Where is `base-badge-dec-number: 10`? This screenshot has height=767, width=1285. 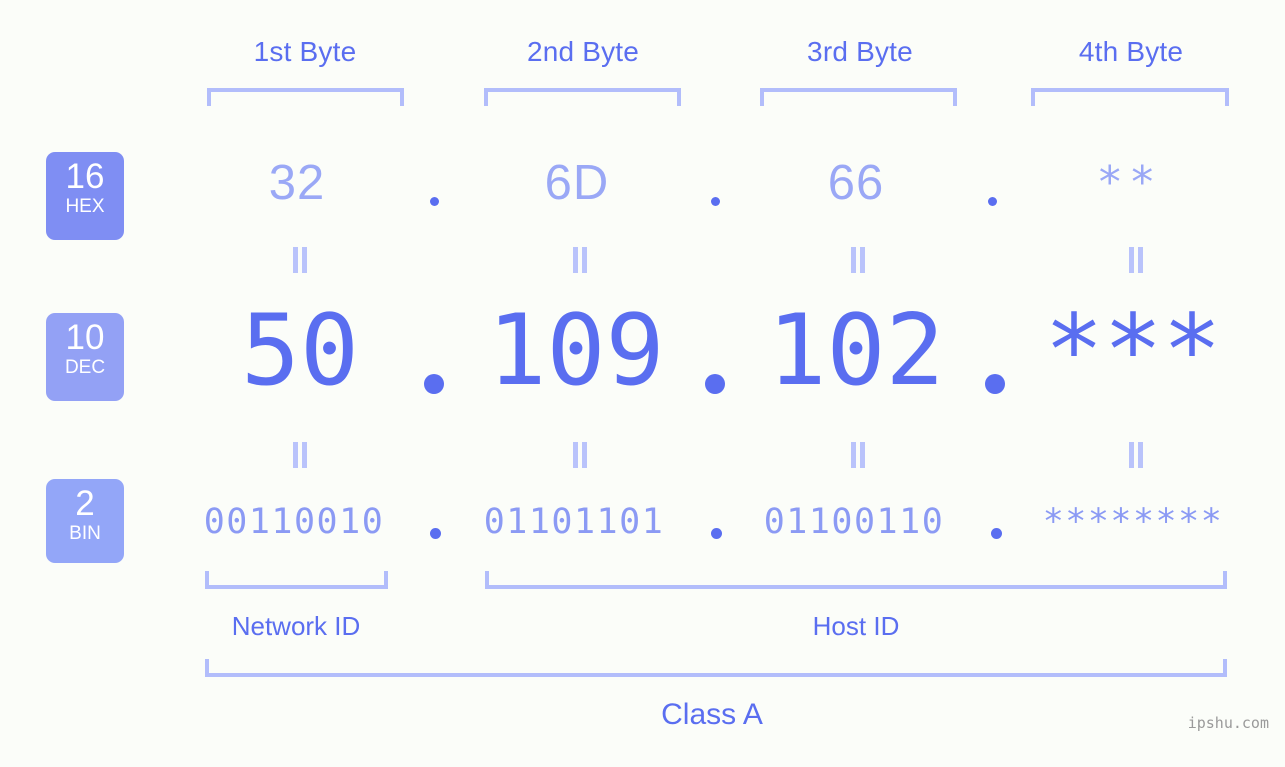 base-badge-dec-number: 10 is located at coordinates (85, 337).